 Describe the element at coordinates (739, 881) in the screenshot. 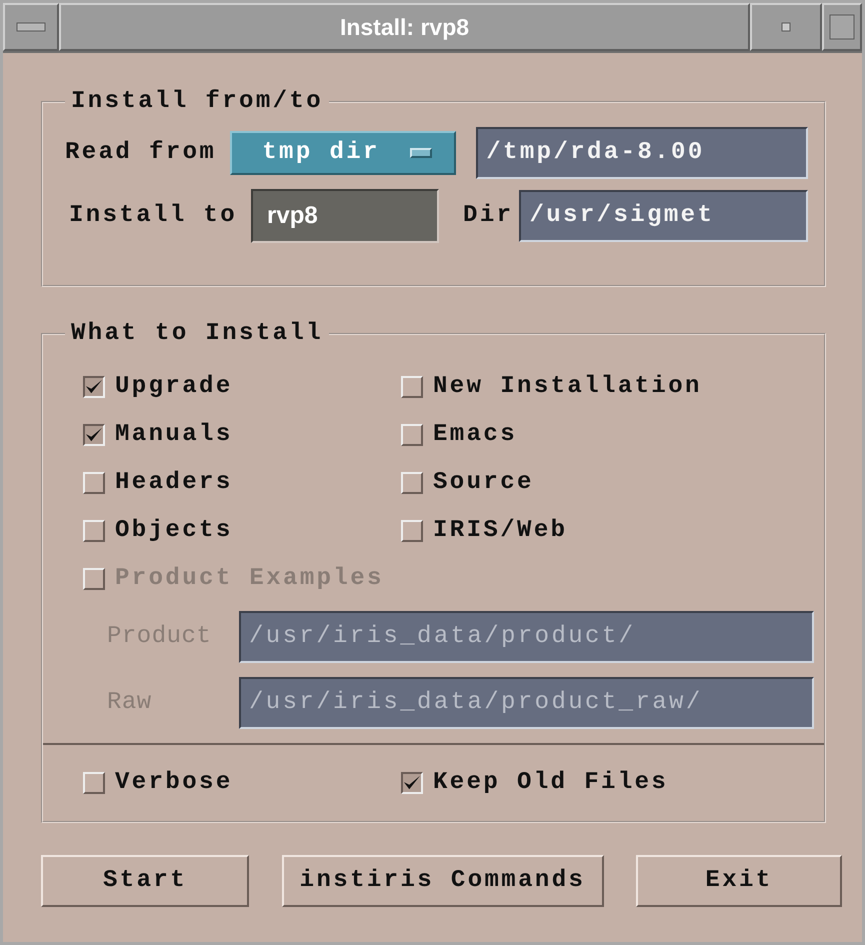

I see `dialog-button: Exit` at that location.